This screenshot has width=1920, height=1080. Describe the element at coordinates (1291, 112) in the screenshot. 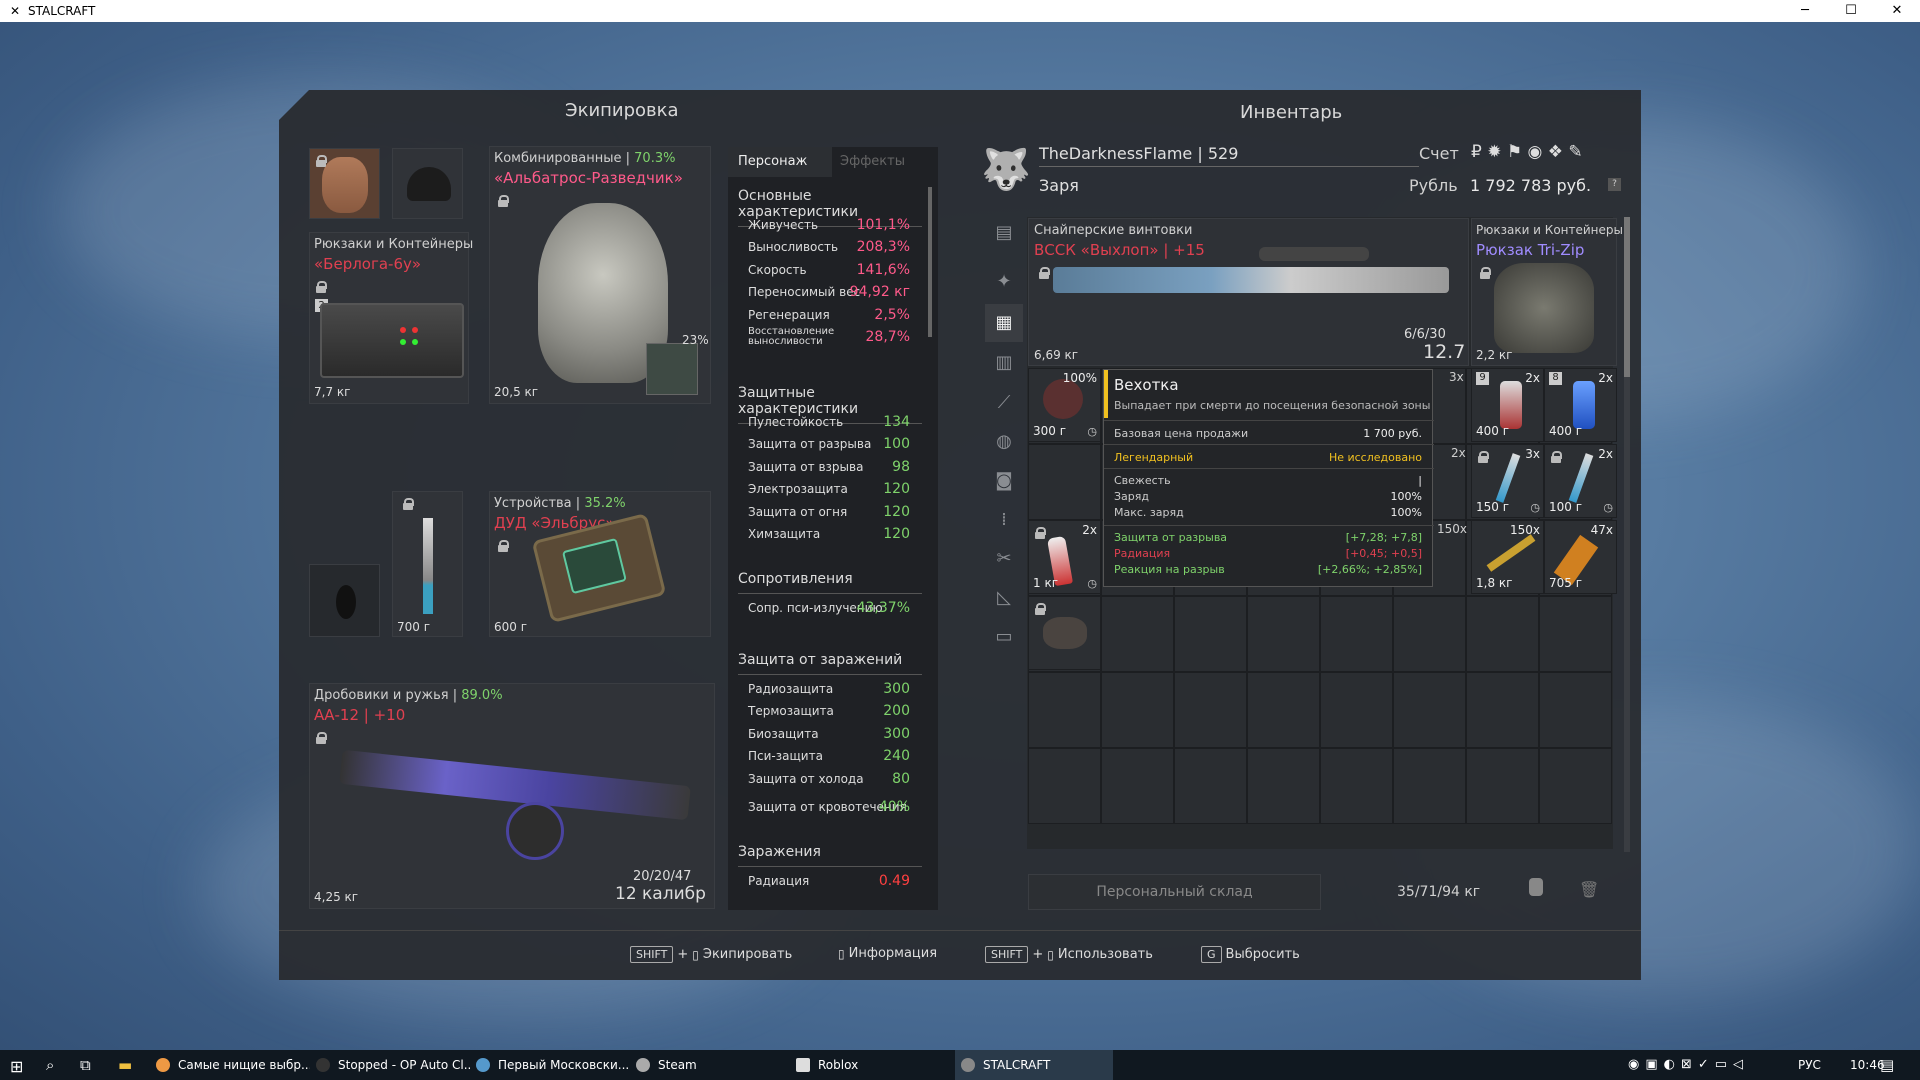

I see `inventory-title: Инвентарь` at that location.